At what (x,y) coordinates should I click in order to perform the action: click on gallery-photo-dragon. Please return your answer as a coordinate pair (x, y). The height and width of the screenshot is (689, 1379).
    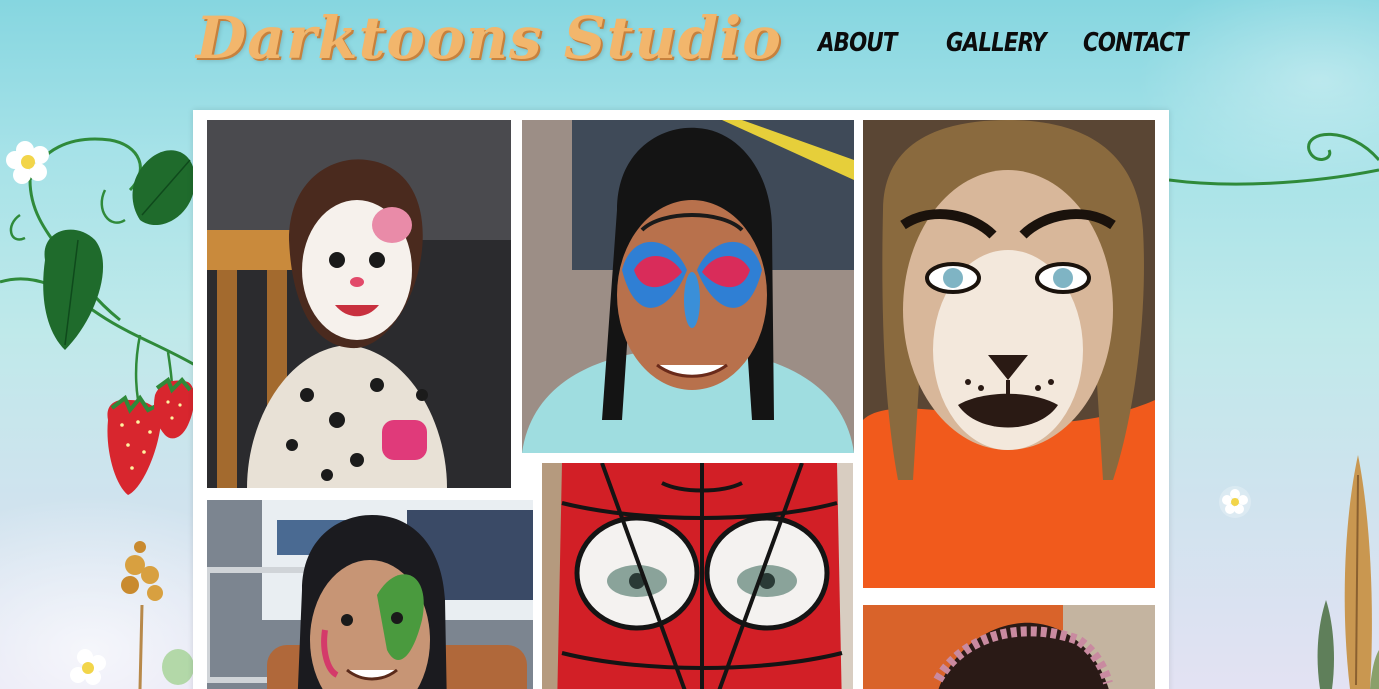
    Looking at the image, I should click on (370, 594).